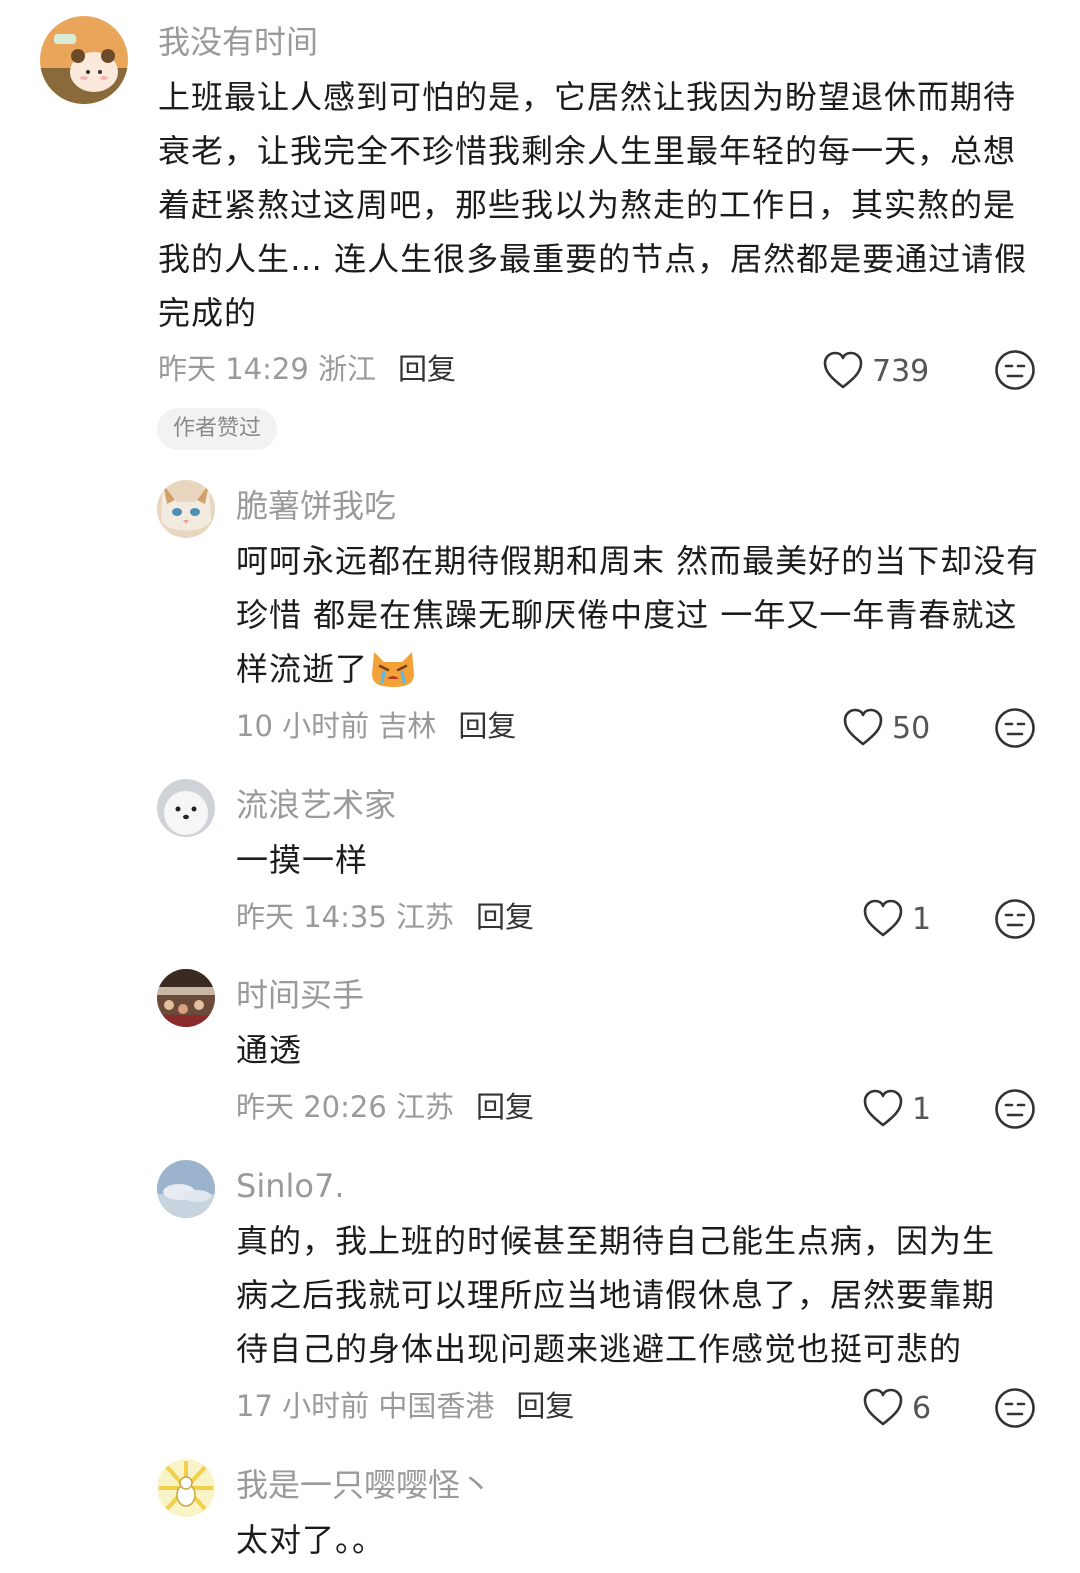 This screenshot has width=1080, height=1573. What do you see at coordinates (316, 805) in the screenshot?
I see `comment-username: 流浪艺术家` at bounding box center [316, 805].